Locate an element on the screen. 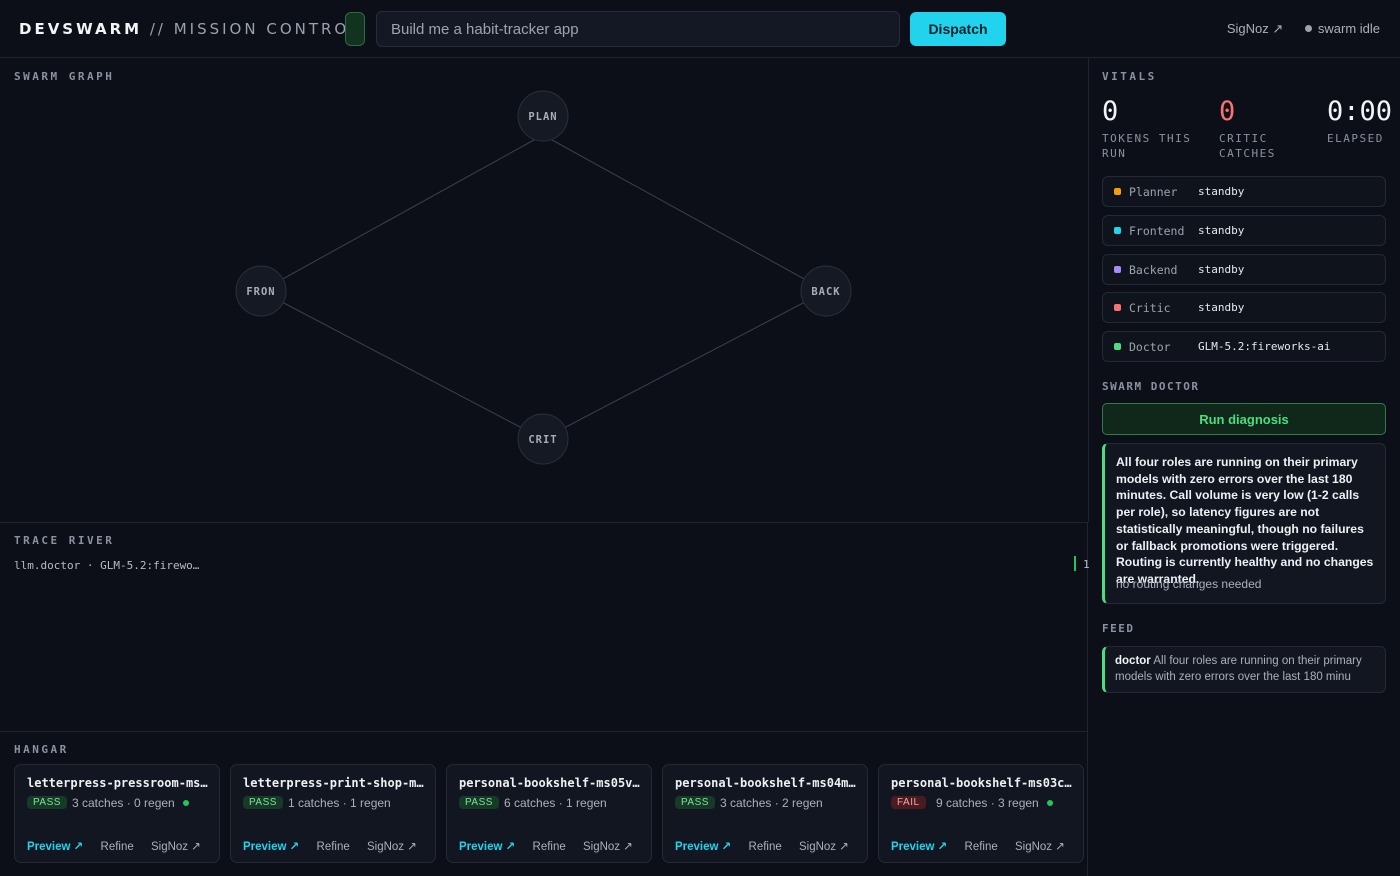  critic-catches-value: 0 is located at coordinates (1227, 111).